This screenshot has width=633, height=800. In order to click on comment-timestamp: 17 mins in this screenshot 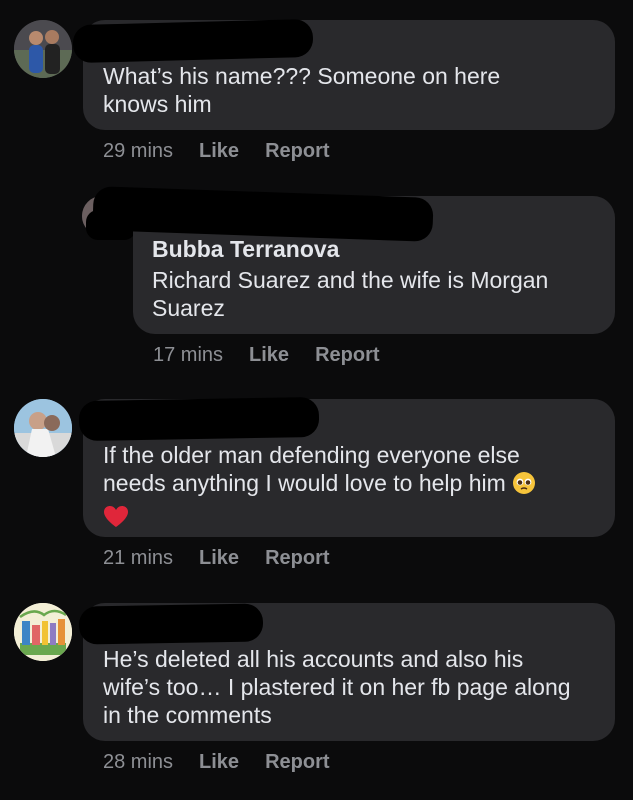, I will do `click(188, 355)`.